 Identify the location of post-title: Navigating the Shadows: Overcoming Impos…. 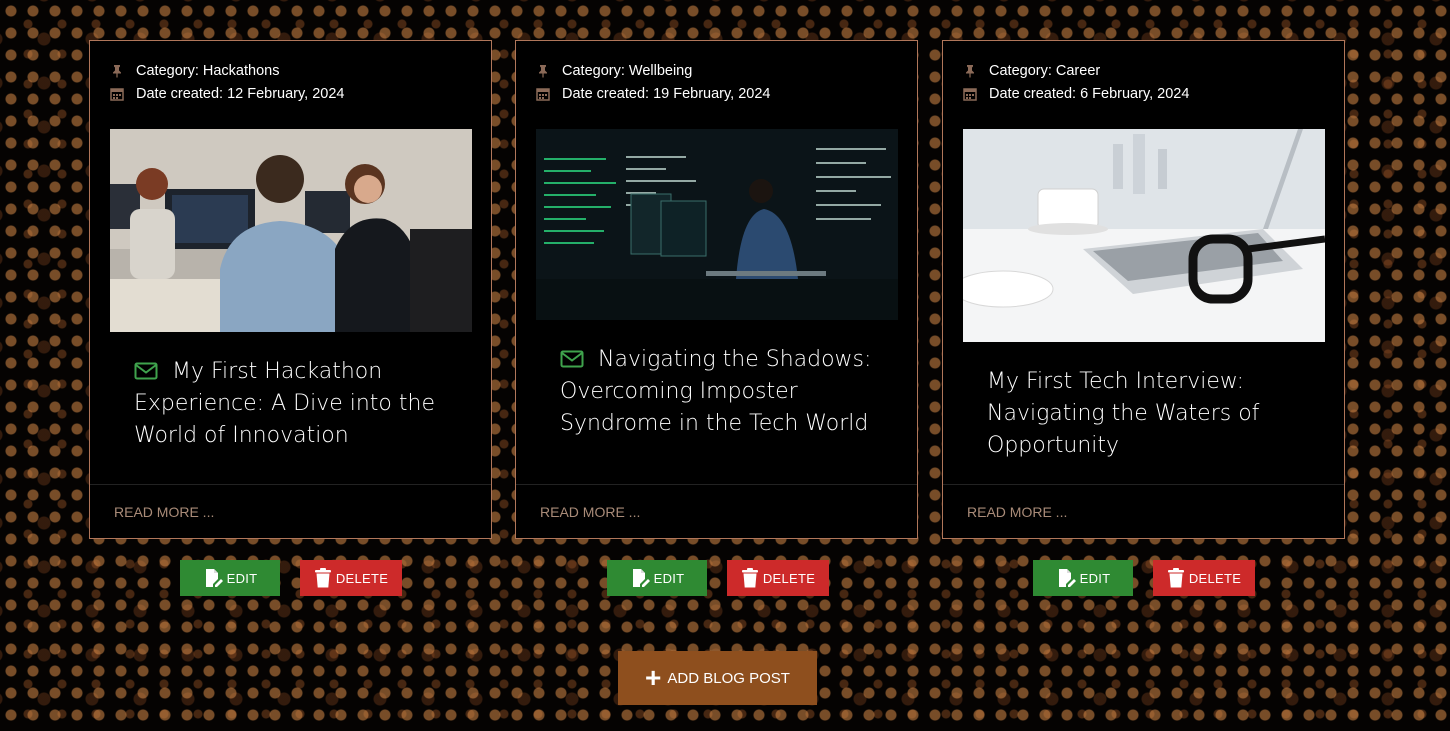
(720, 392).